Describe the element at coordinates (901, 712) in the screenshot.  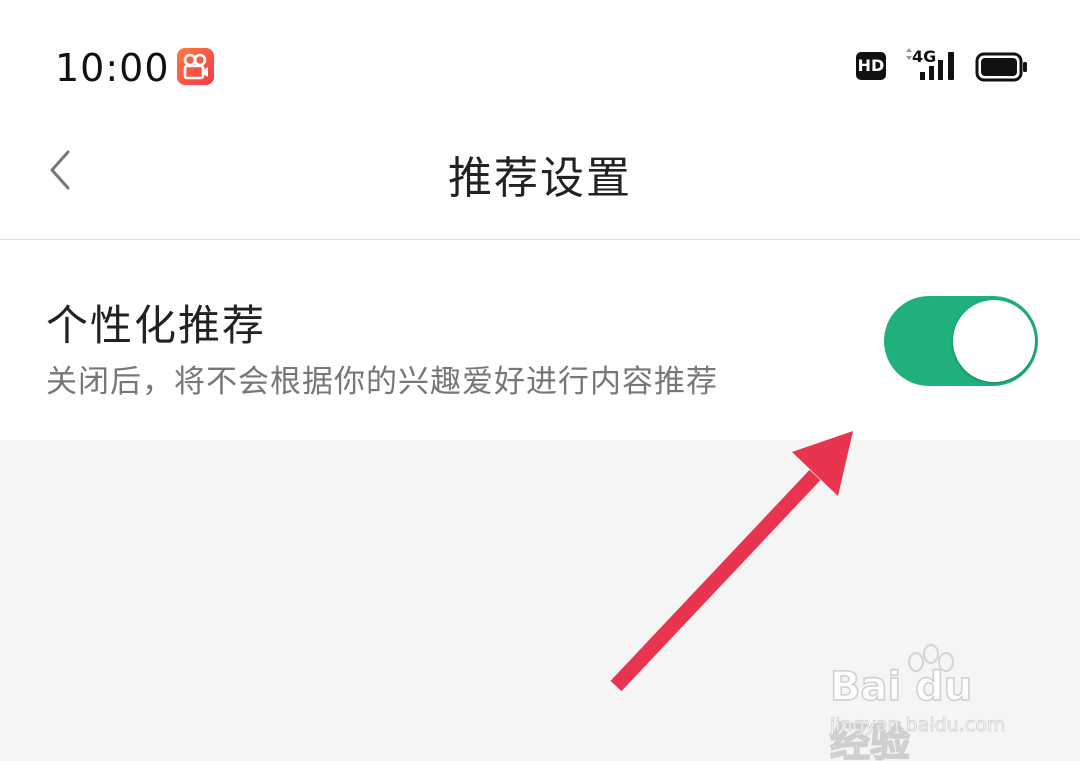
I see `watermark-brand: Bai du 经验` at that location.